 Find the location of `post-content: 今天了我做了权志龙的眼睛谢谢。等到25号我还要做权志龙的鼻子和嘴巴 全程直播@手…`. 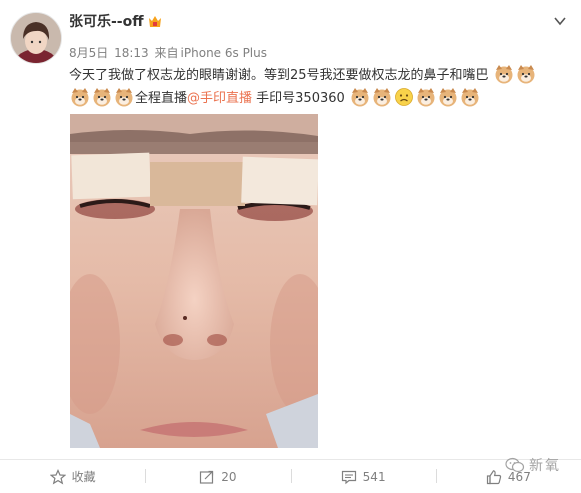

post-content: 今天了我做了权志龙的眼睛谢谢。等到25号我还要做权志龙的鼻子和嘴巴 全程直播@手… is located at coordinates (320, 87).